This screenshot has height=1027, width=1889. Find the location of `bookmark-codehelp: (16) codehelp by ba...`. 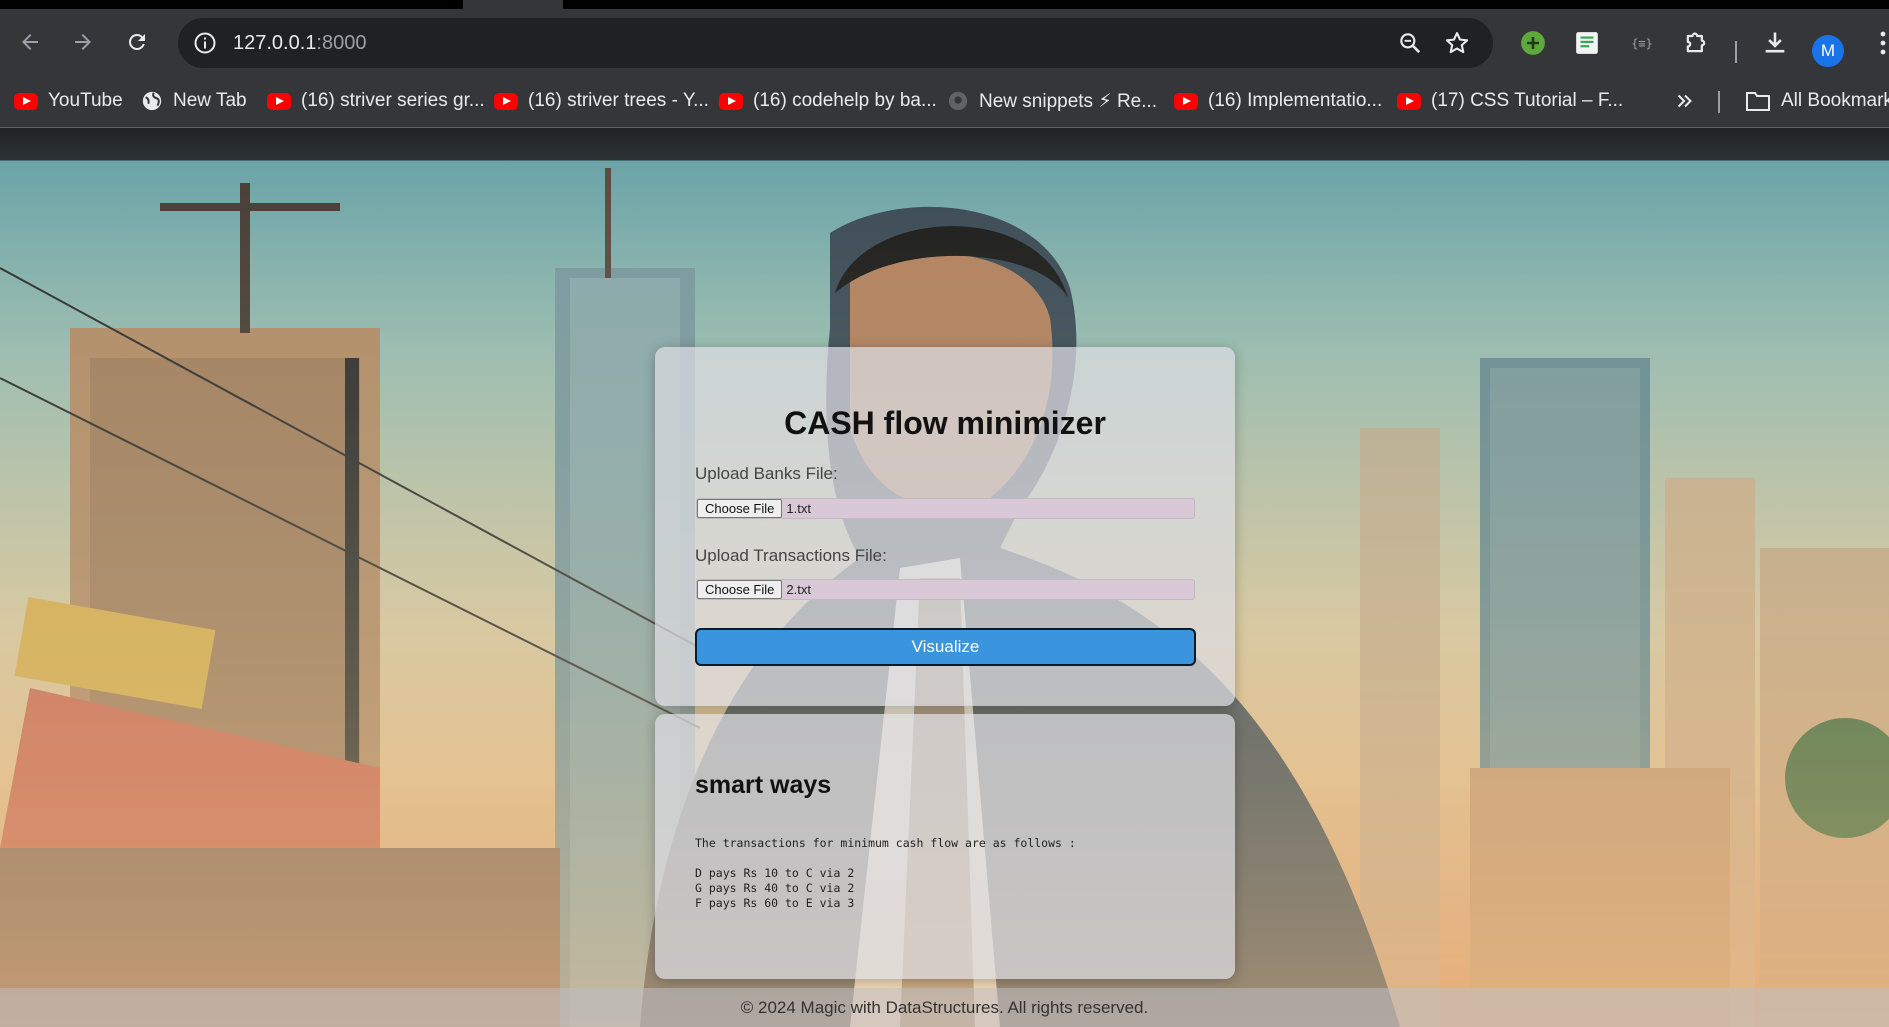

bookmark-codehelp: (16) codehelp by ba... is located at coordinates (828, 101).